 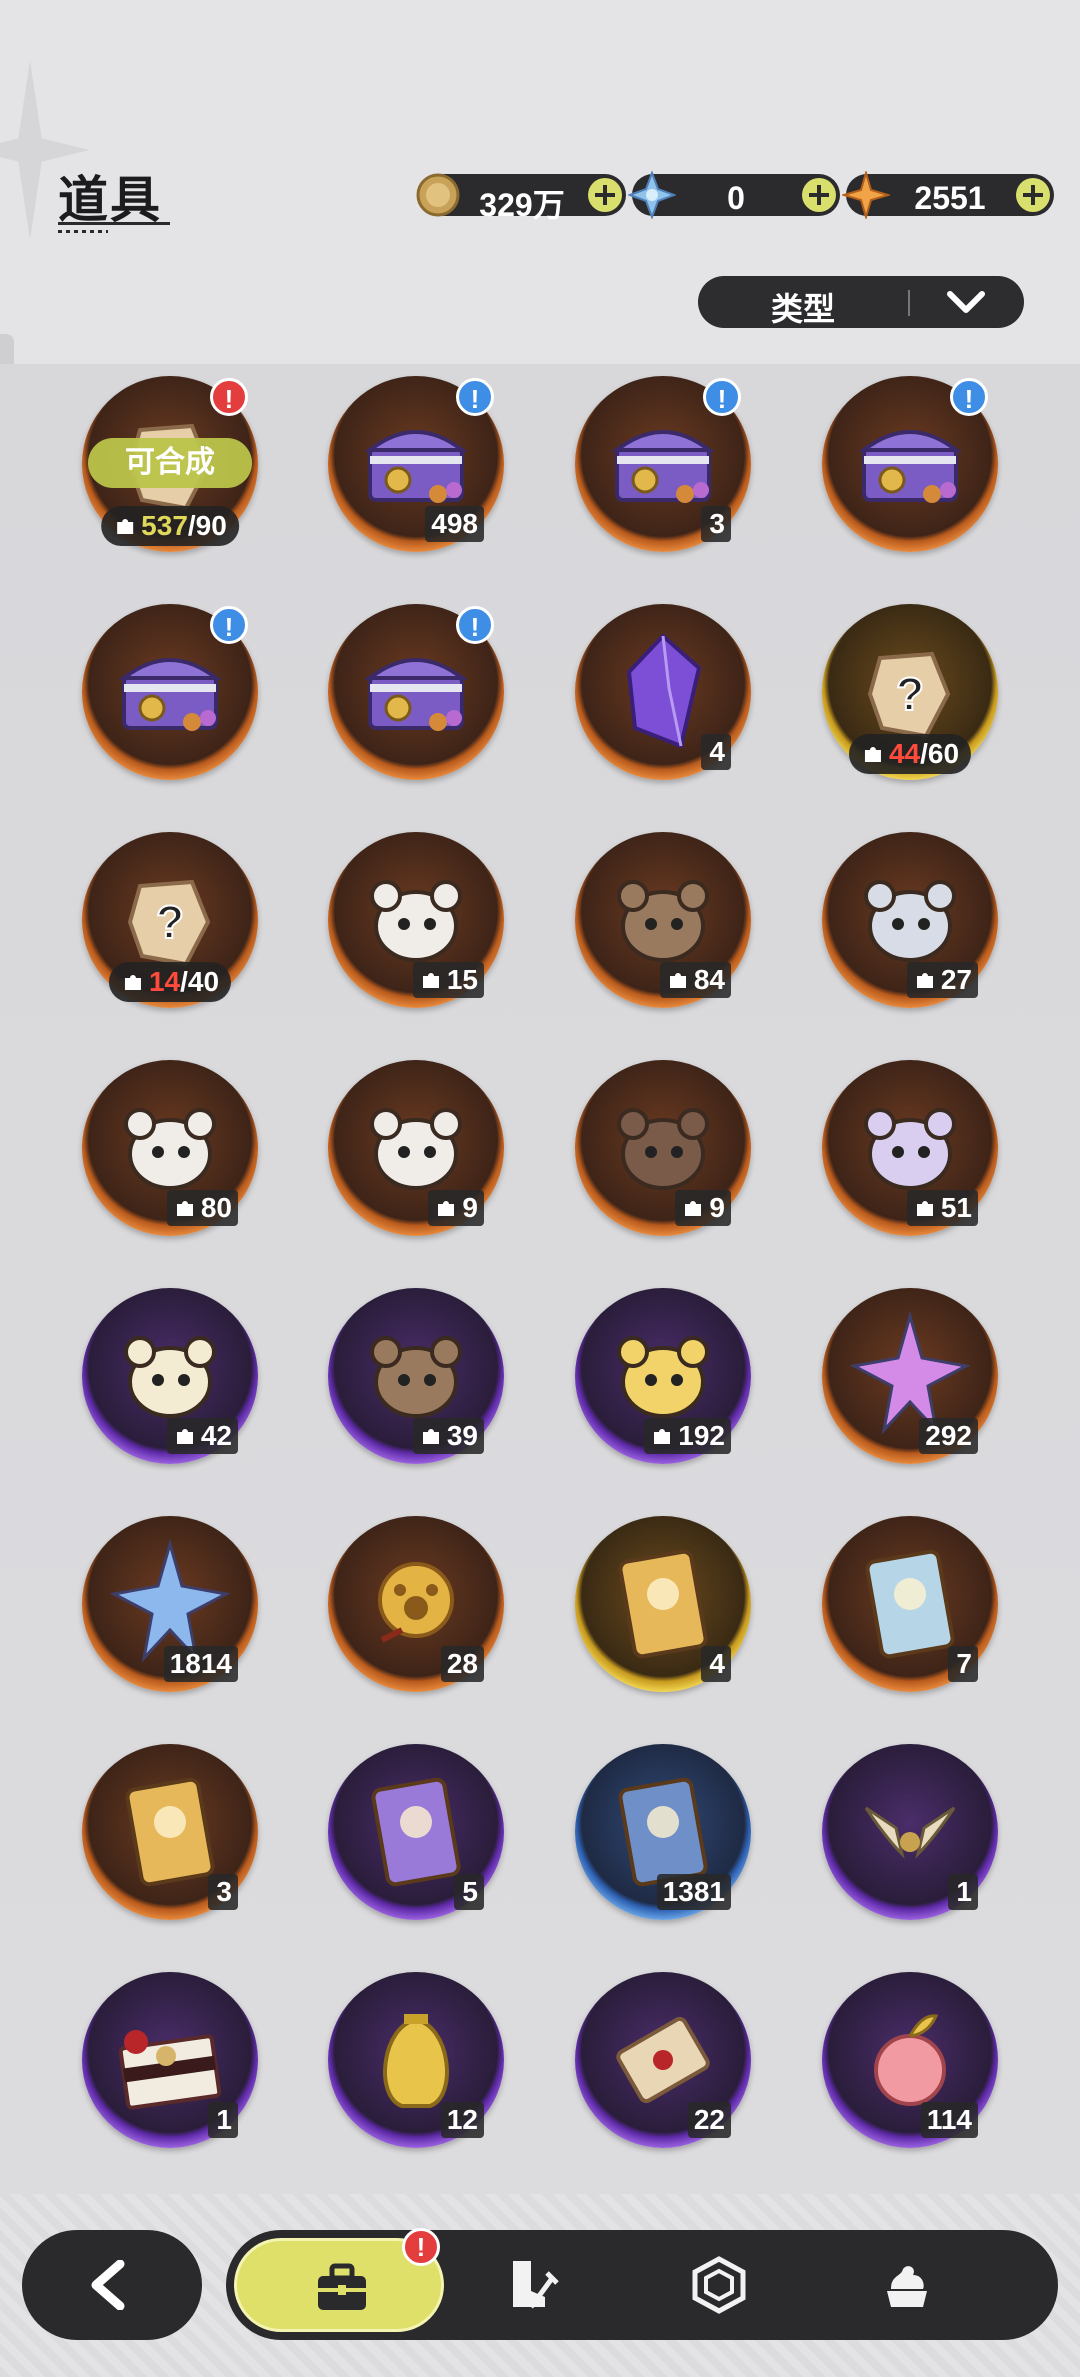 I want to click on item-count: 80, so click(x=202, y=1208).